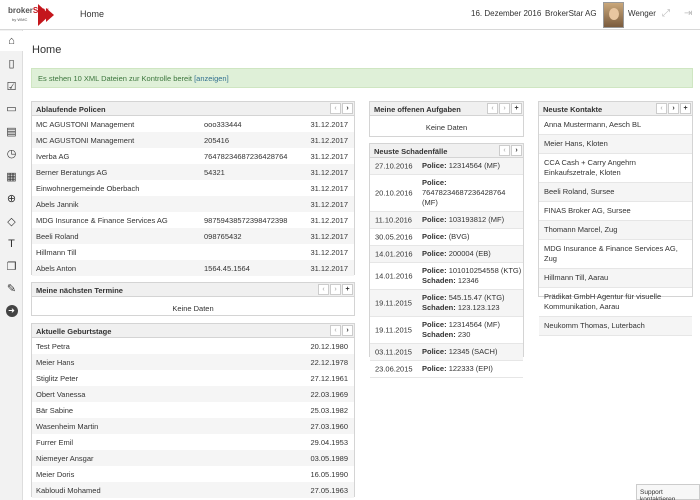 Image resolution: width=700 pixels, height=500 pixels. What do you see at coordinates (439, 307) in the screenshot?
I see `schaden-label: Schaden:` at bounding box center [439, 307].